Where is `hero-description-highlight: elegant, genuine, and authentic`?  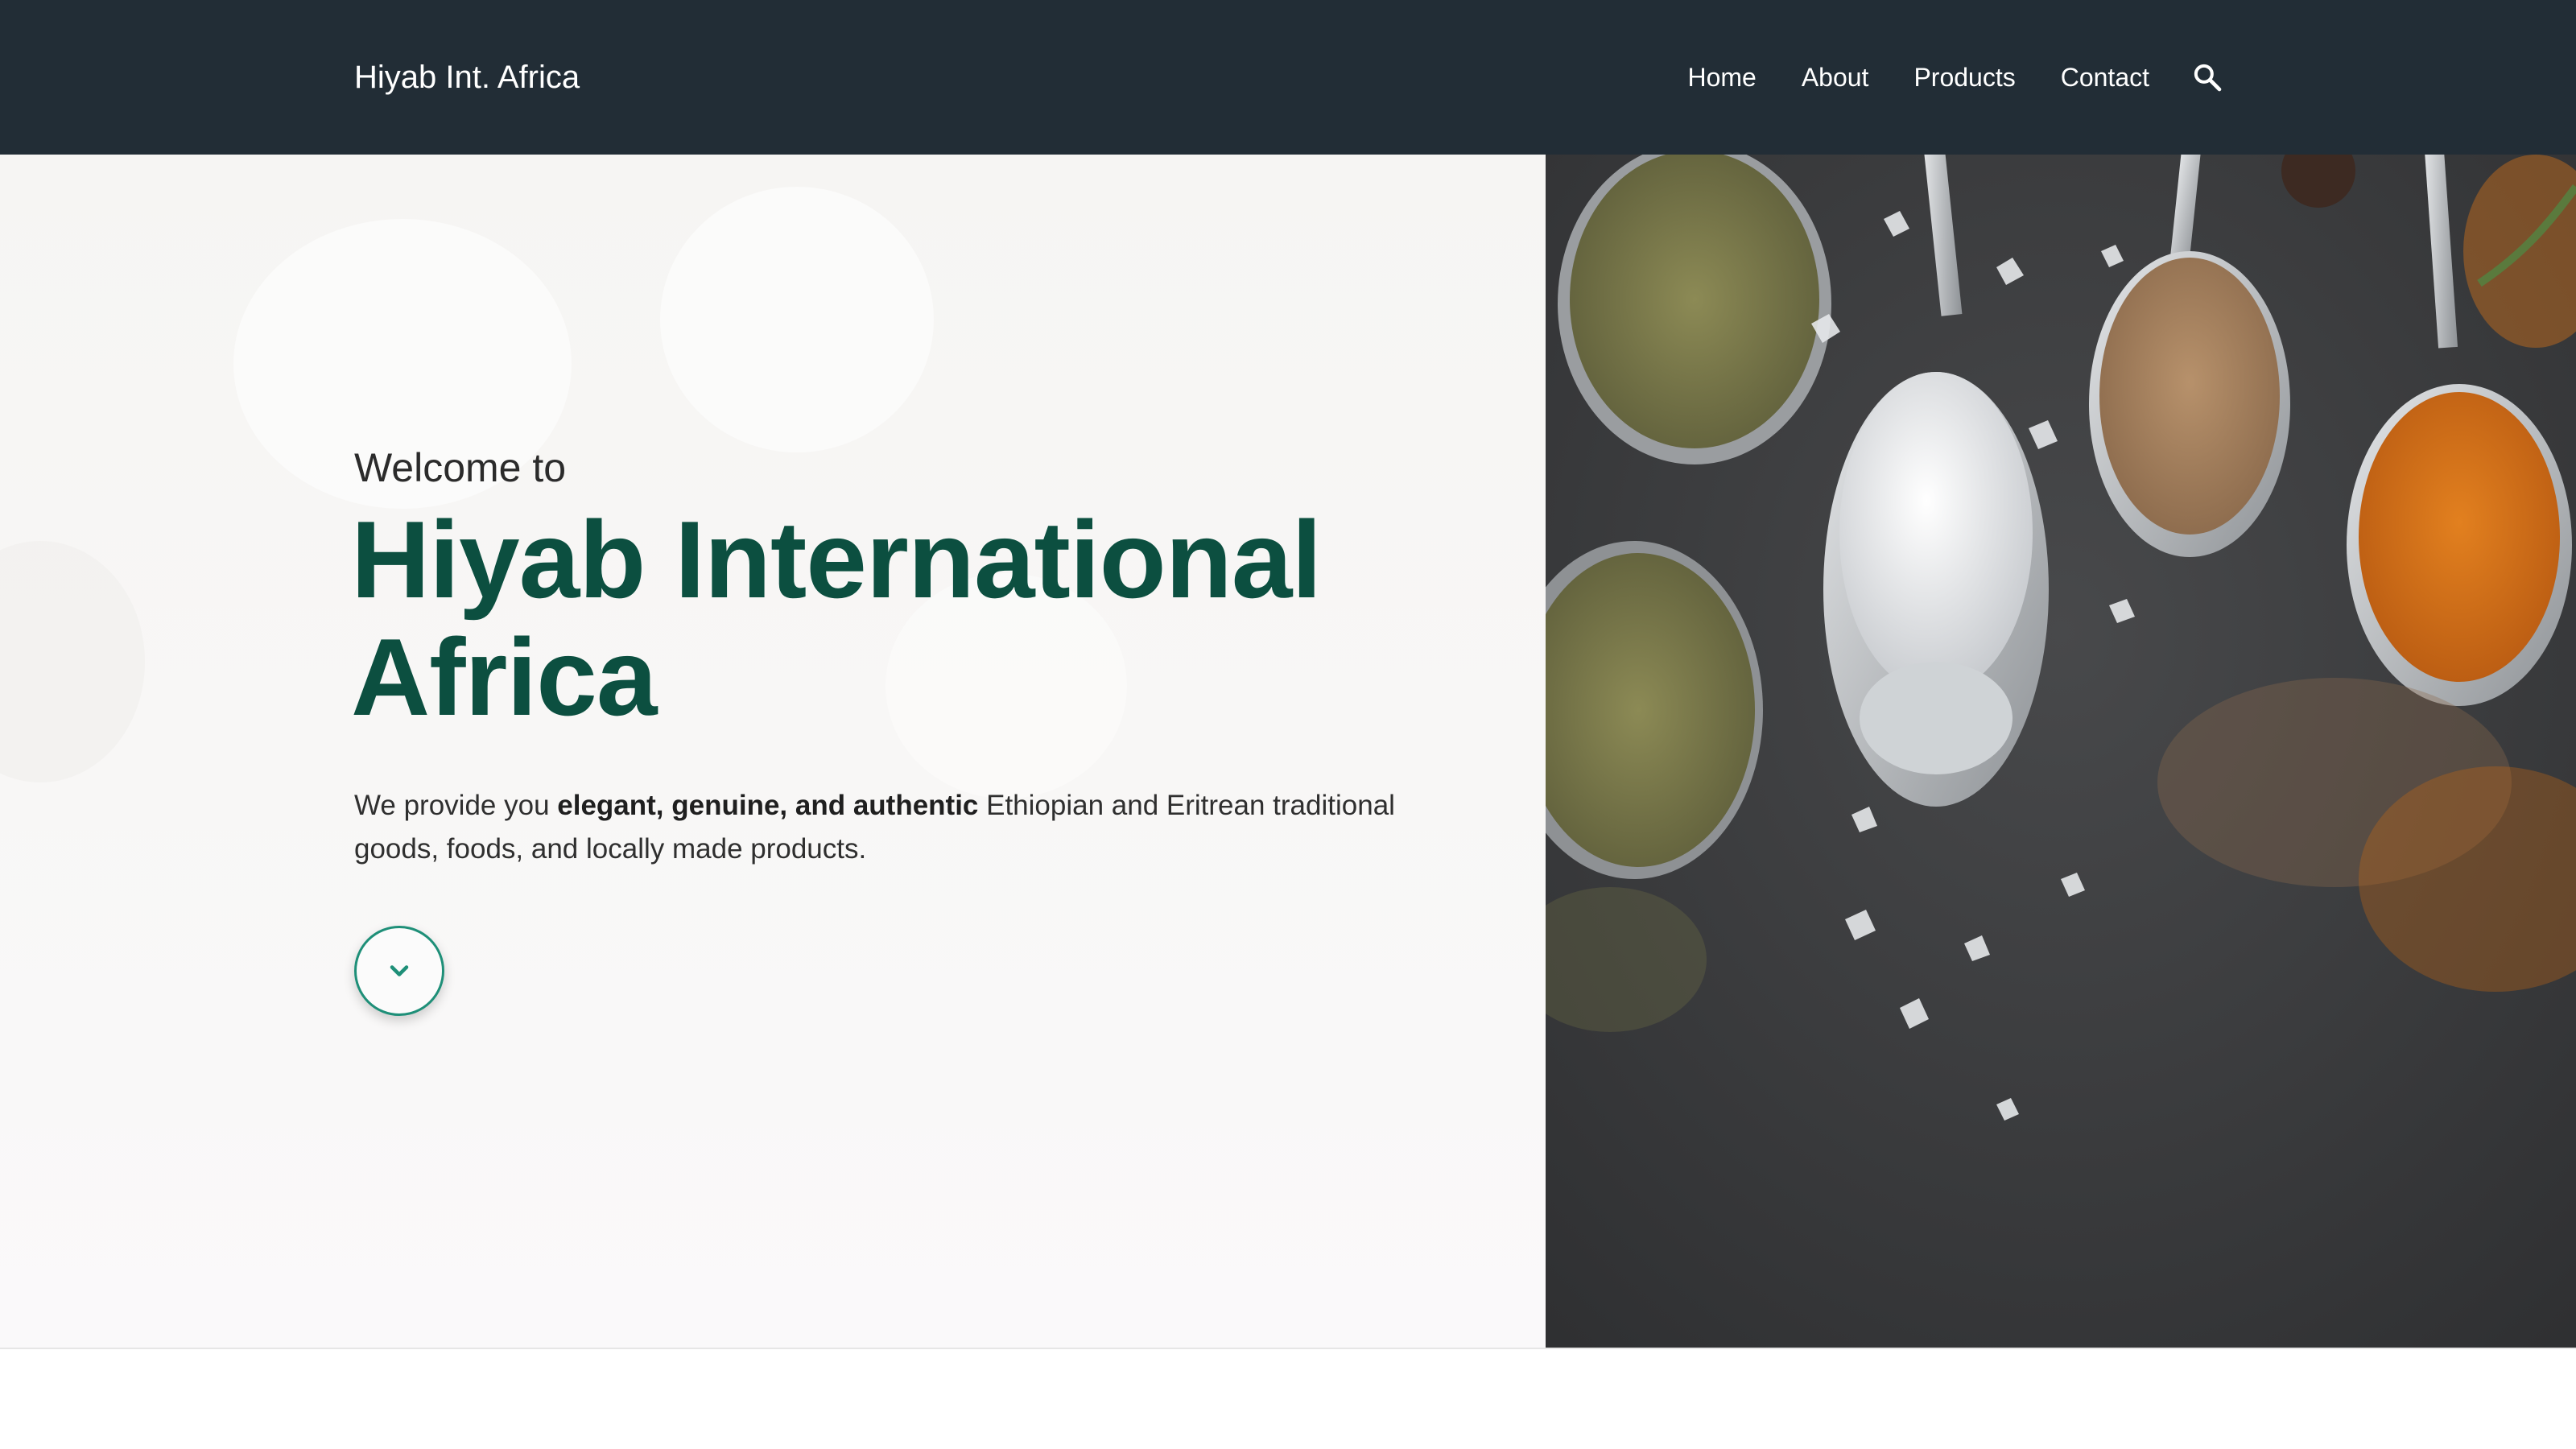
hero-description-highlight: elegant, genuine, and authentic is located at coordinates (768, 805).